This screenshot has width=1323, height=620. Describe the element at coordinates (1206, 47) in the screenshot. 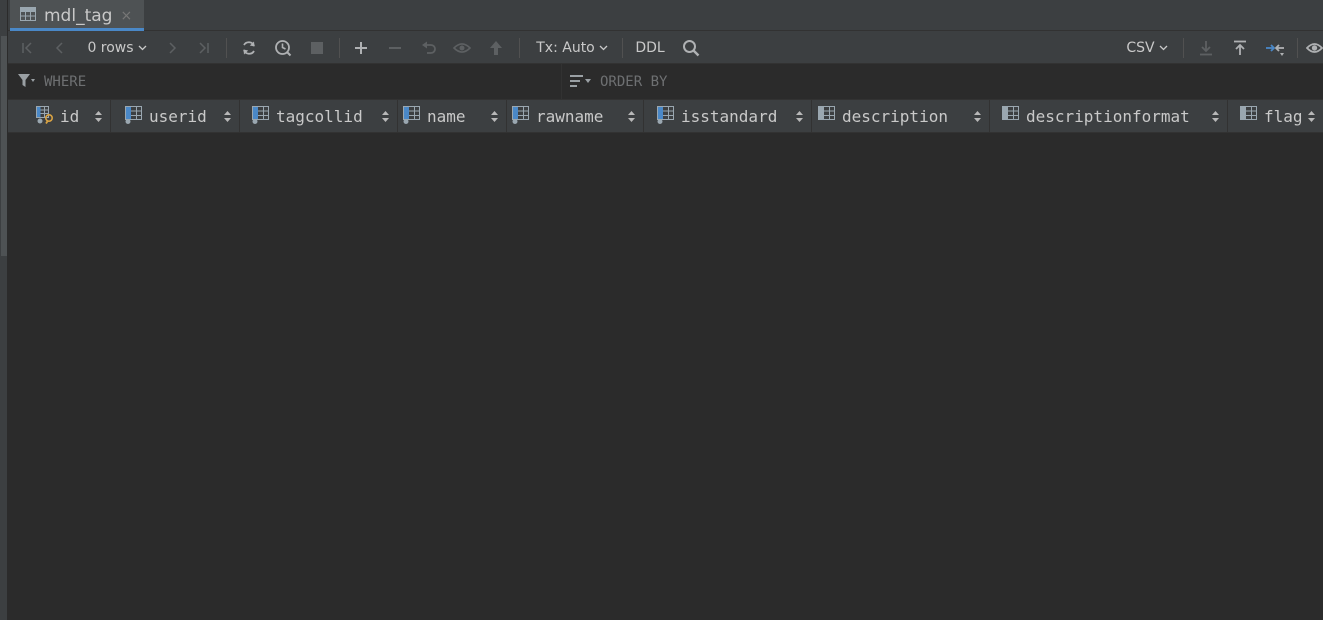

I see `download-icon` at that location.